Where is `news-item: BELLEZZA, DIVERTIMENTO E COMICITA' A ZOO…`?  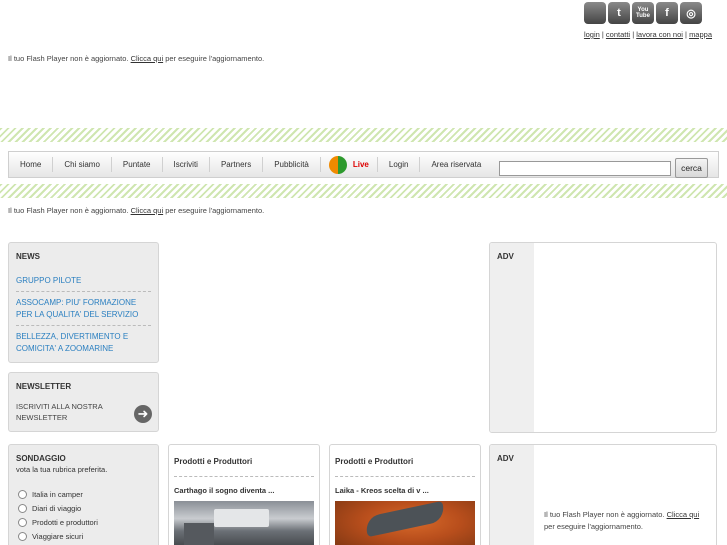
news-item: BELLEZZA, DIVERTIMENTO E COMICITA' A ZOO… is located at coordinates (83, 342).